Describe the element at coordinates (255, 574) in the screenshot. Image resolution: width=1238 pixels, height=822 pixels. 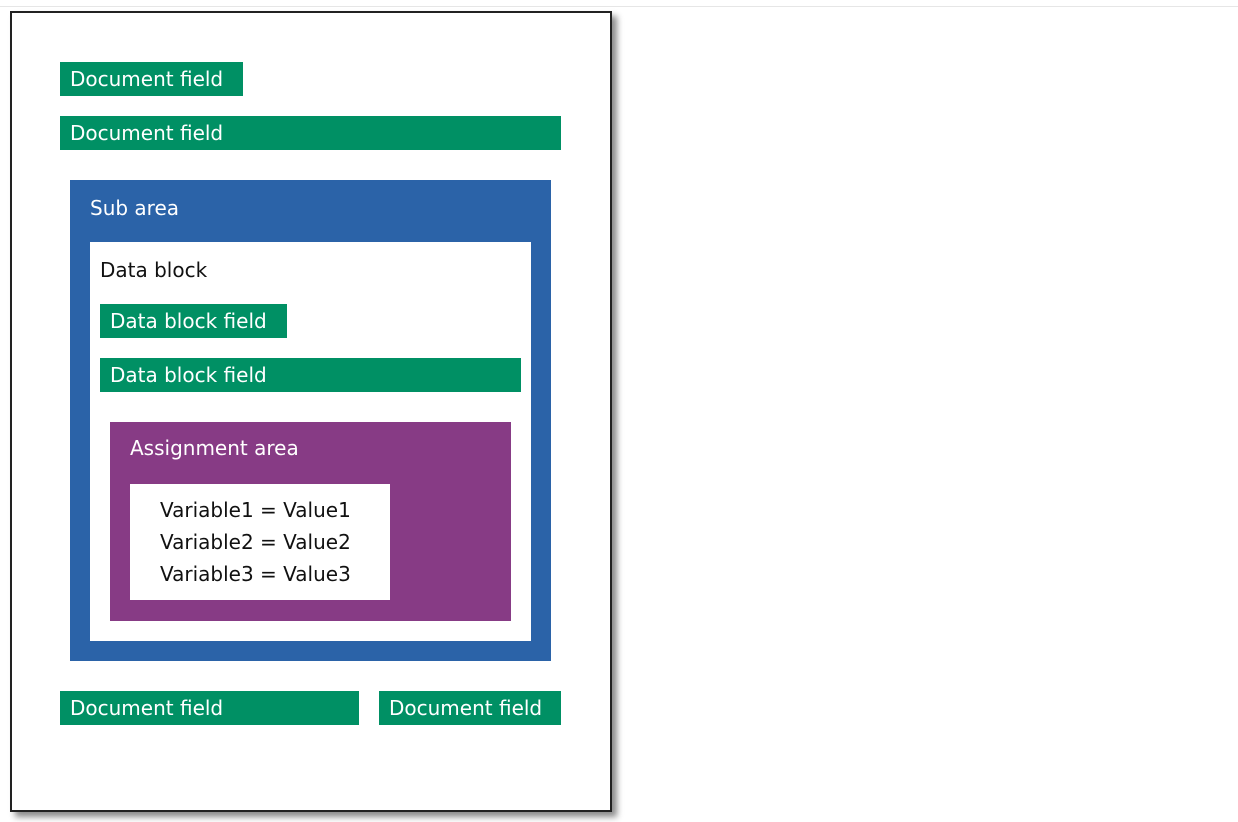
I see `assignment-line-3: Variable3 = Value3` at that location.